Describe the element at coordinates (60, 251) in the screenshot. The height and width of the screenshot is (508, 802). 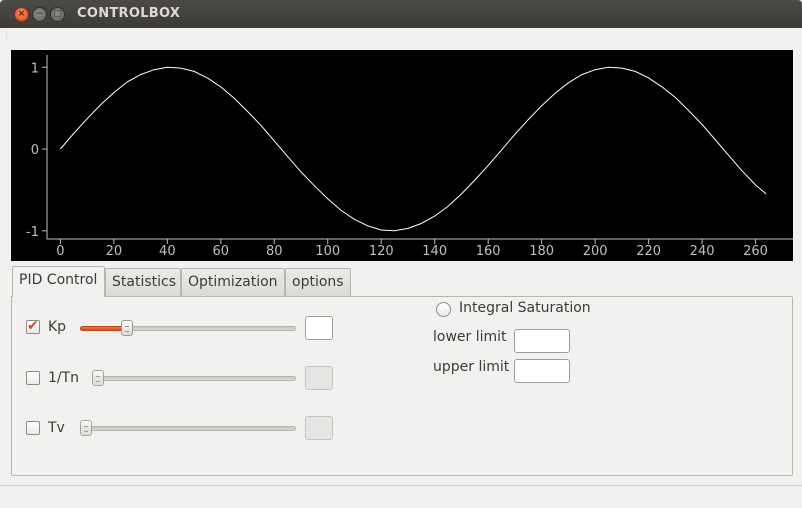
I see `x-tick-label: 0` at that location.